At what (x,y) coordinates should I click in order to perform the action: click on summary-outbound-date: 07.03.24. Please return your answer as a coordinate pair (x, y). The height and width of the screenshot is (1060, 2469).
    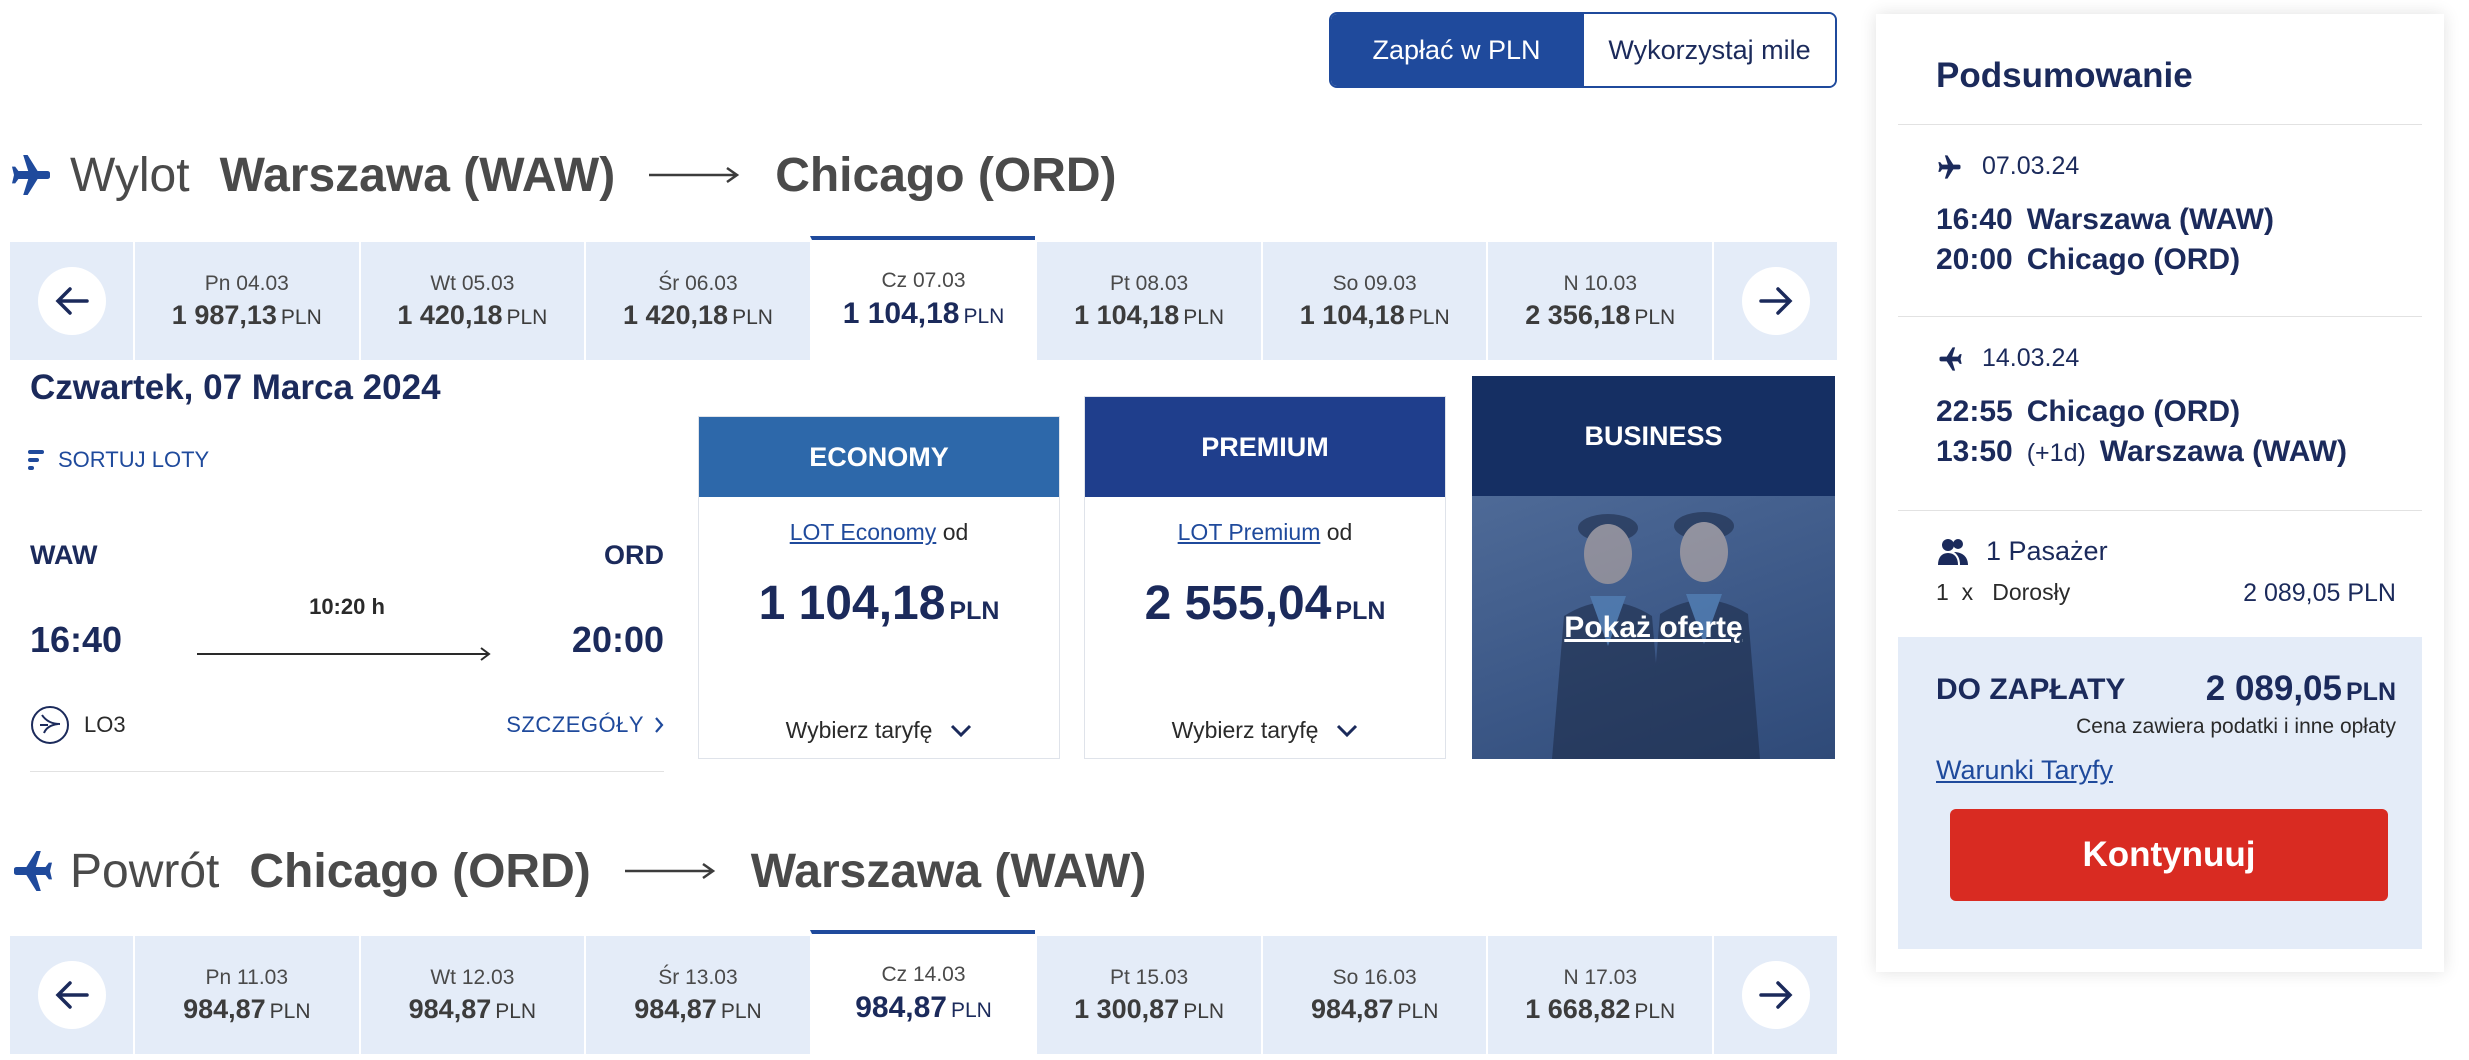
    Looking at the image, I should click on (2031, 166).